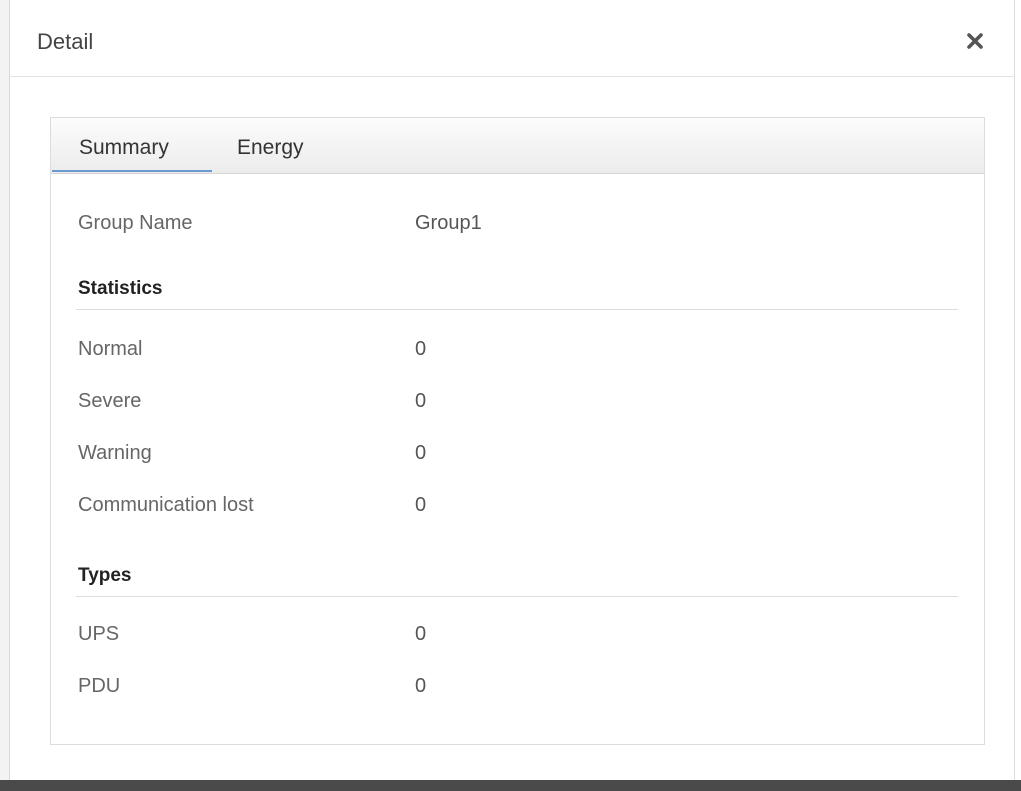 This screenshot has width=1021, height=791. What do you see at coordinates (120, 288) in the screenshot?
I see `statistics-heading: Statistics` at bounding box center [120, 288].